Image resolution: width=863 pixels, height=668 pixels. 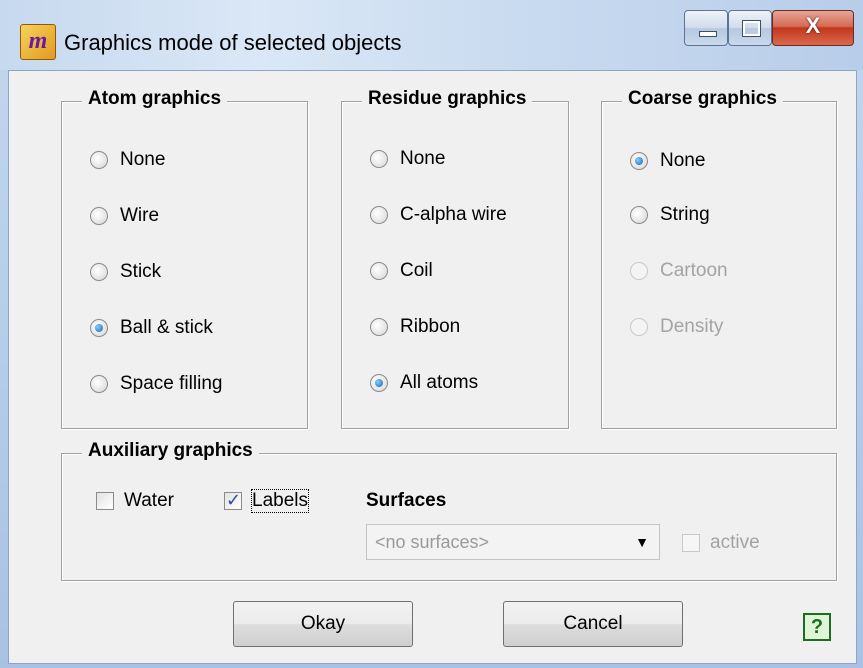 What do you see at coordinates (149, 500) in the screenshot?
I see `water-label: Water` at bounding box center [149, 500].